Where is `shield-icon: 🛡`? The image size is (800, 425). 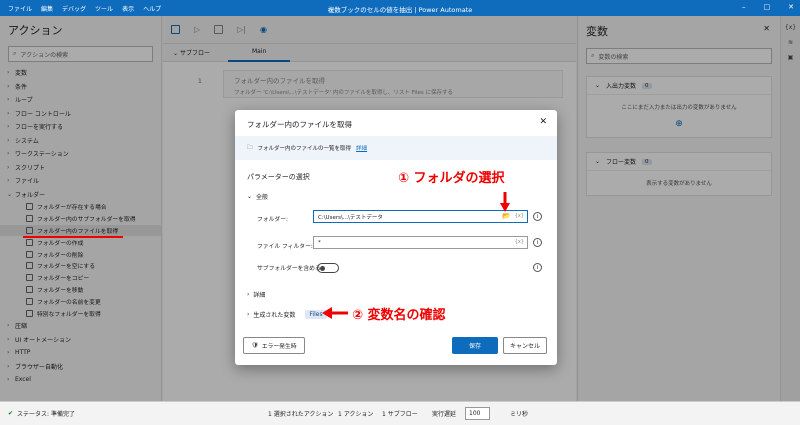 shield-icon: 🛡 is located at coordinates (255, 345).